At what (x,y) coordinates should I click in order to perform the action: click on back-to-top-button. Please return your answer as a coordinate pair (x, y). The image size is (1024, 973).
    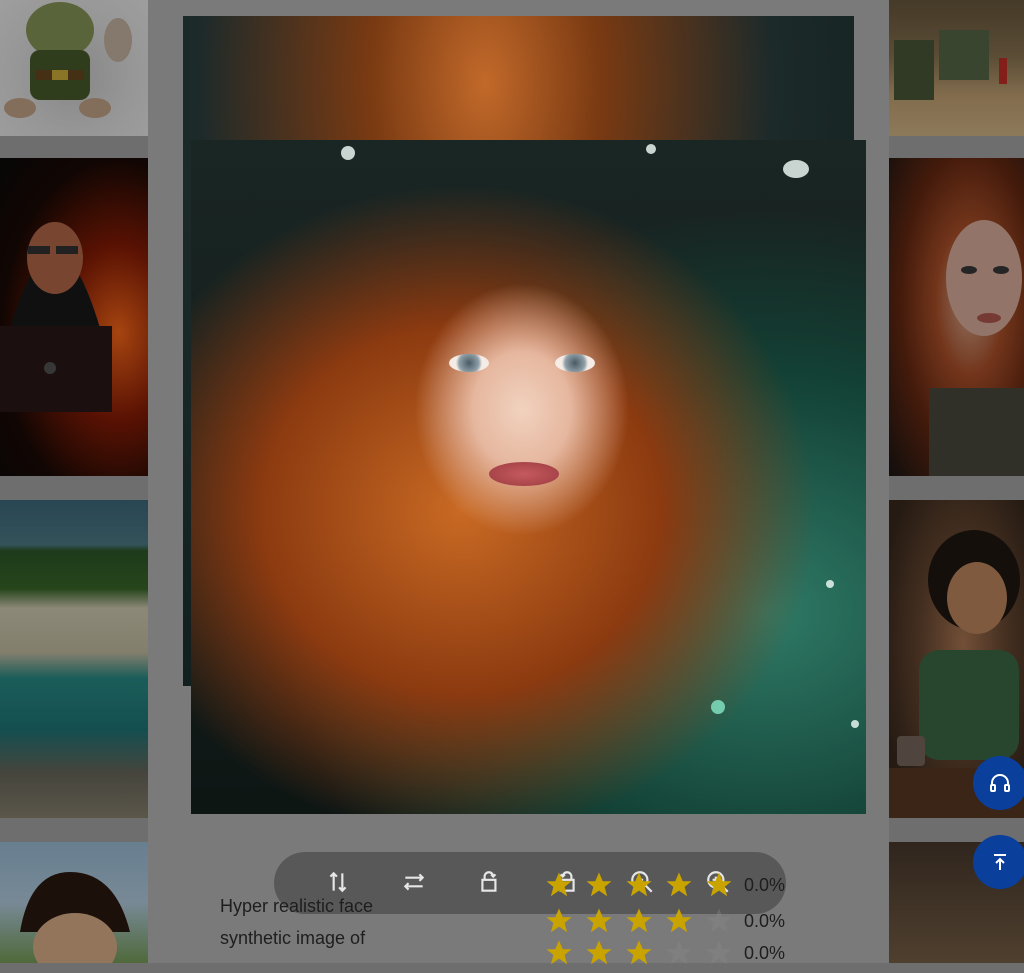
    Looking at the image, I should click on (998, 862).